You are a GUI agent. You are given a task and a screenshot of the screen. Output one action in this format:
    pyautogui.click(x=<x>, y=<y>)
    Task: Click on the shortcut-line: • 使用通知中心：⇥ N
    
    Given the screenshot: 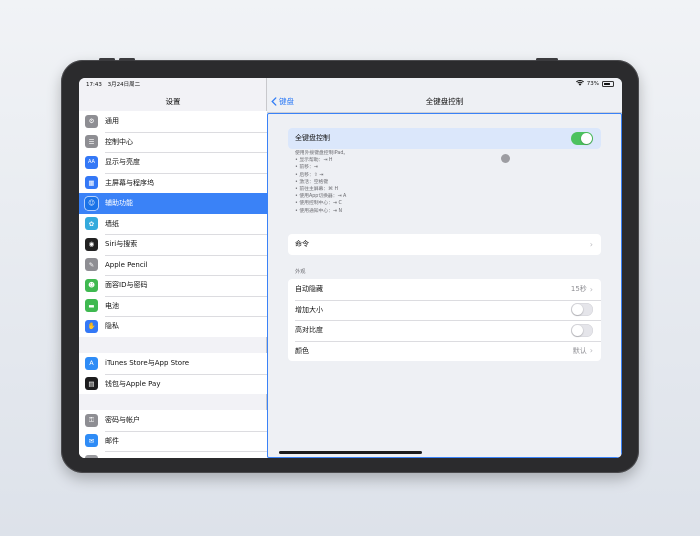 What is the action you would take?
    pyautogui.click(x=319, y=211)
    